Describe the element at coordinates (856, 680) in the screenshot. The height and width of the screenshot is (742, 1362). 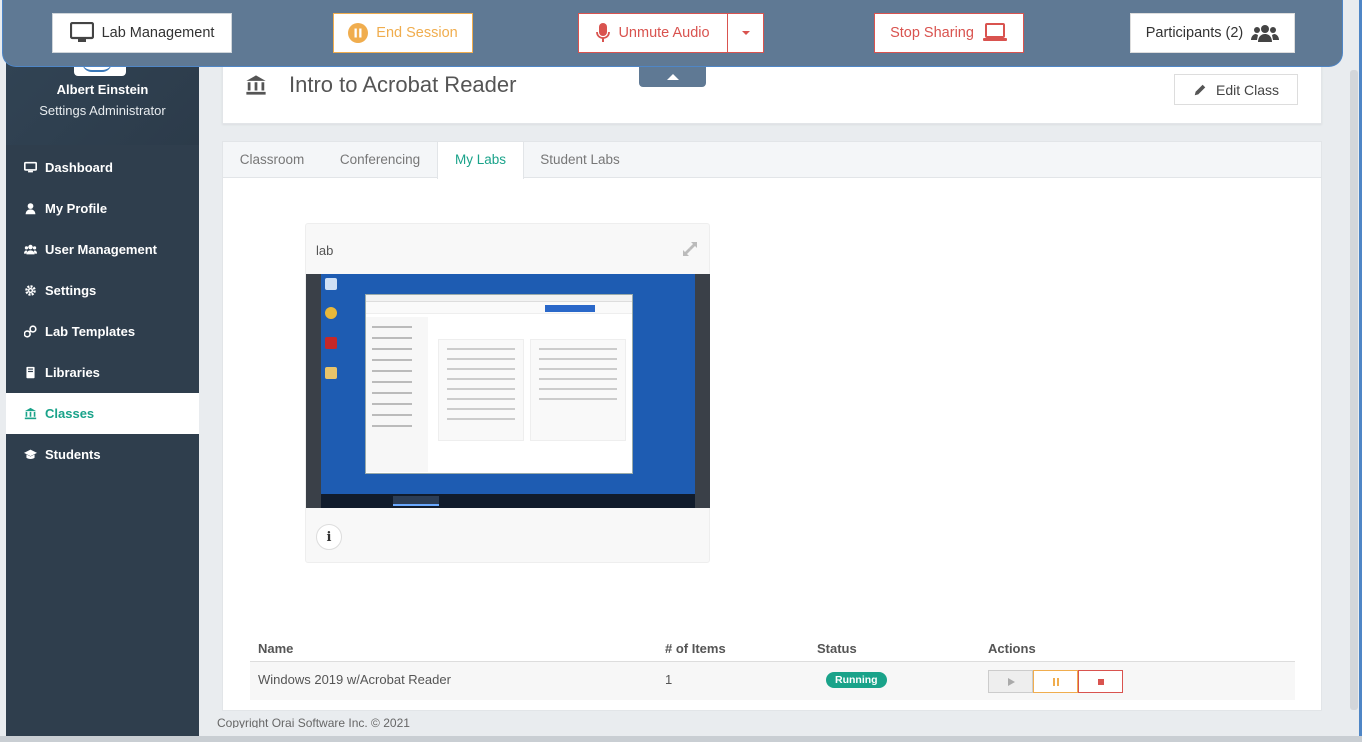
I see `status-badge: Running` at that location.